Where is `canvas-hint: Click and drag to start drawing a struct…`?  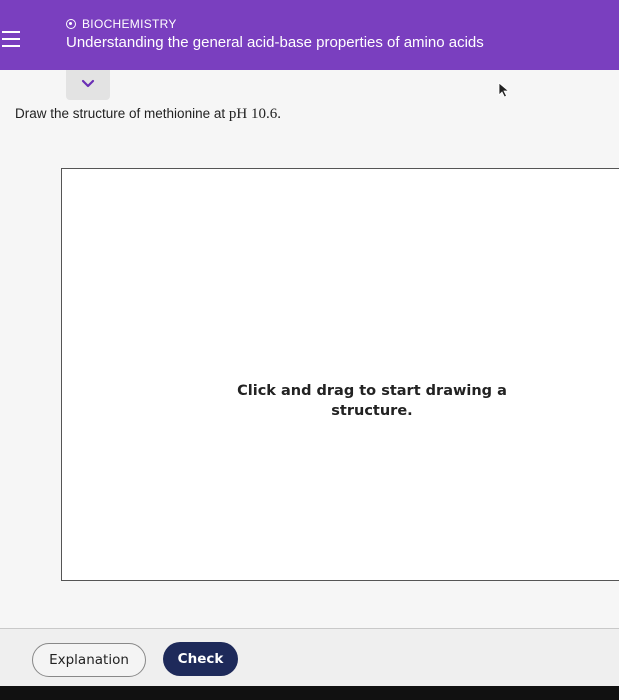
canvas-hint: Click and drag to start drawing a struct… is located at coordinates (372, 401).